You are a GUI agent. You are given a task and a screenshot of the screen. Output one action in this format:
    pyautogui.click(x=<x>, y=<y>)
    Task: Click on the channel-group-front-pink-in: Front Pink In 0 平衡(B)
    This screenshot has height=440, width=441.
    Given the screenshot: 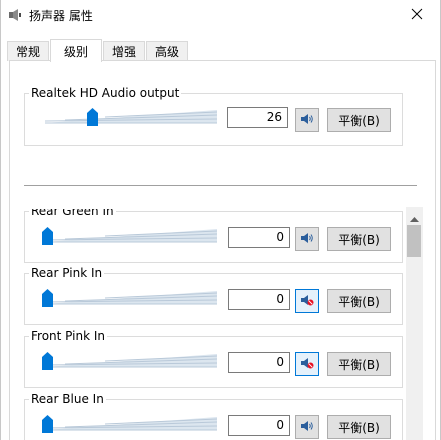 What is the action you would take?
    pyautogui.click(x=213, y=358)
    